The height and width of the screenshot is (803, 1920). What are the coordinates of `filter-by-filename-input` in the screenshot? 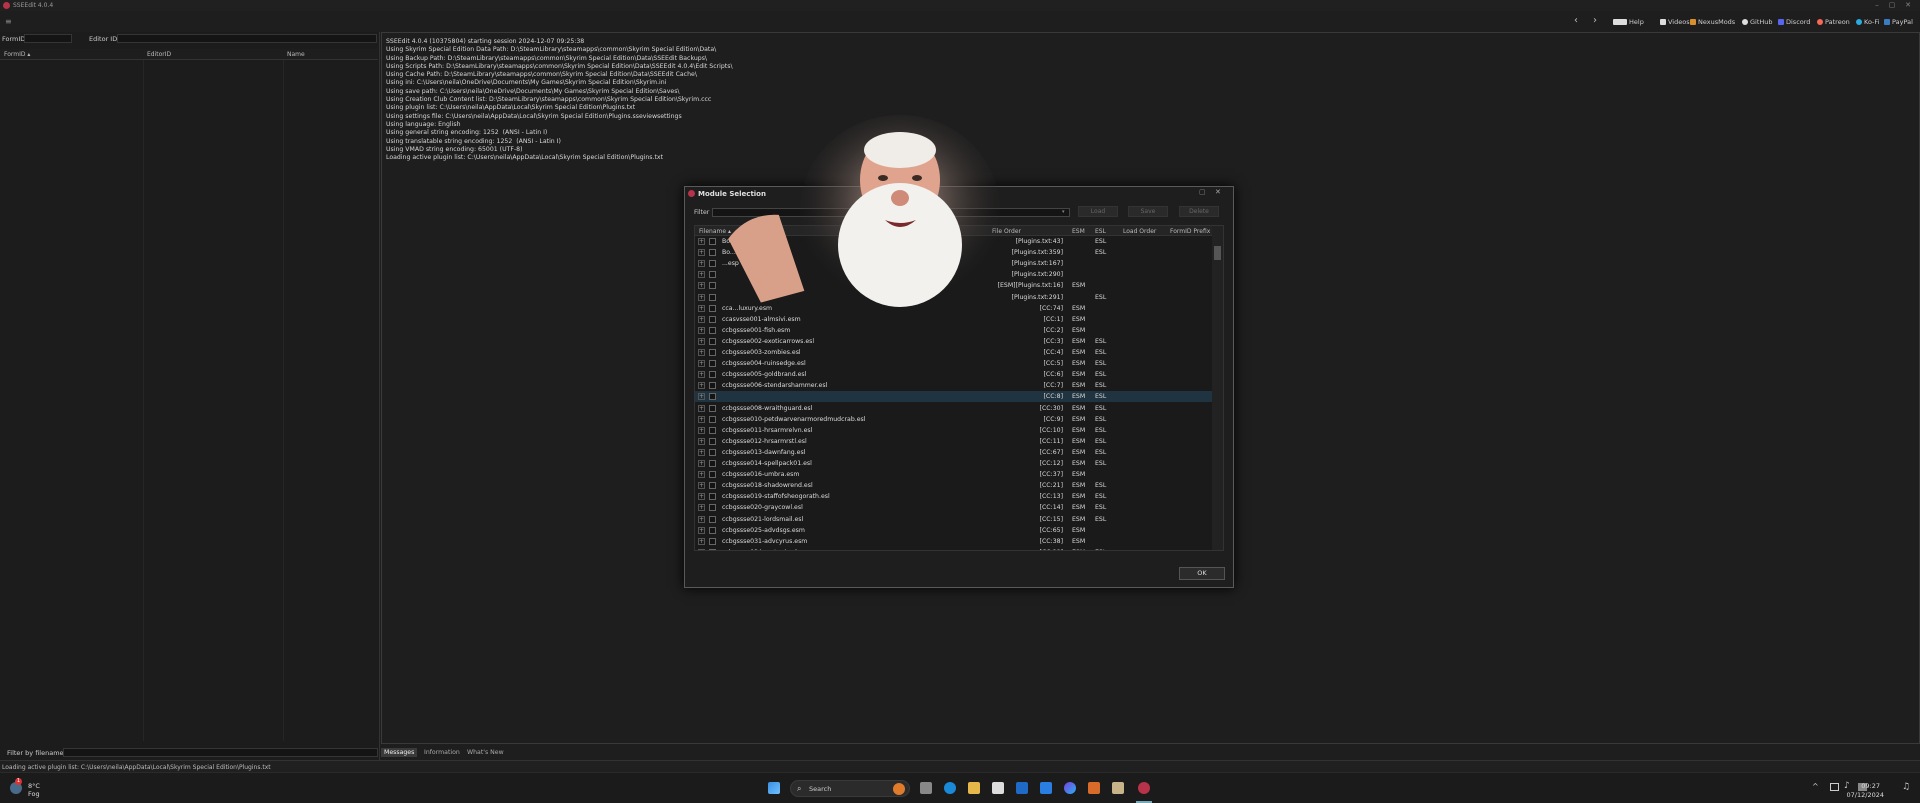 It's located at (220, 752).